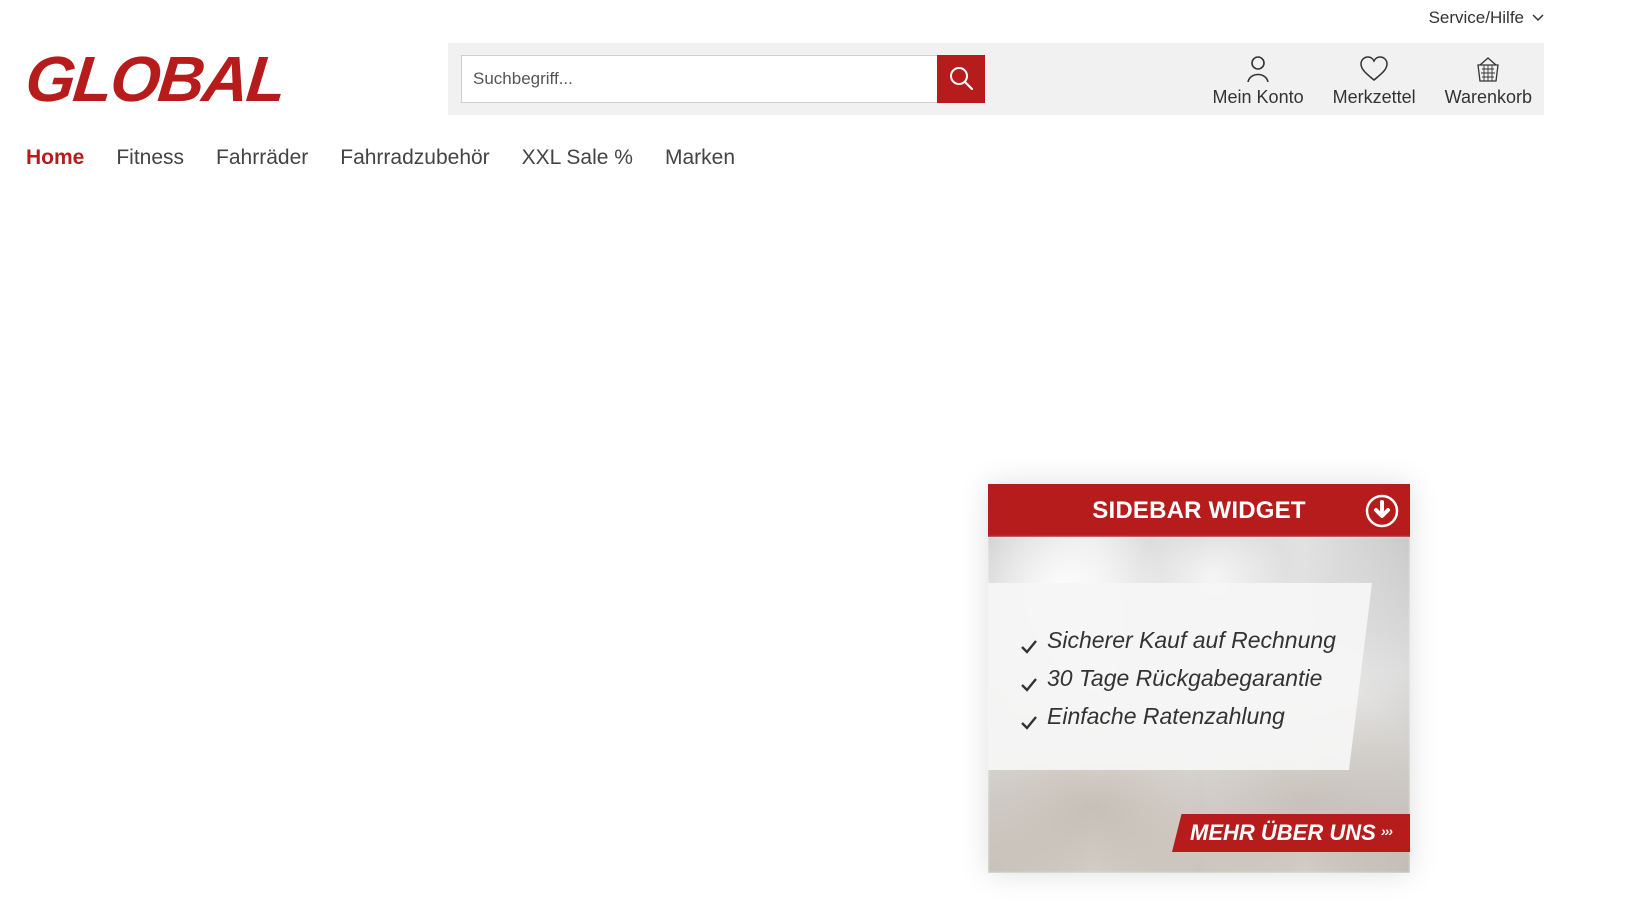 The image size is (1626, 905). I want to click on search-button, so click(961, 79).